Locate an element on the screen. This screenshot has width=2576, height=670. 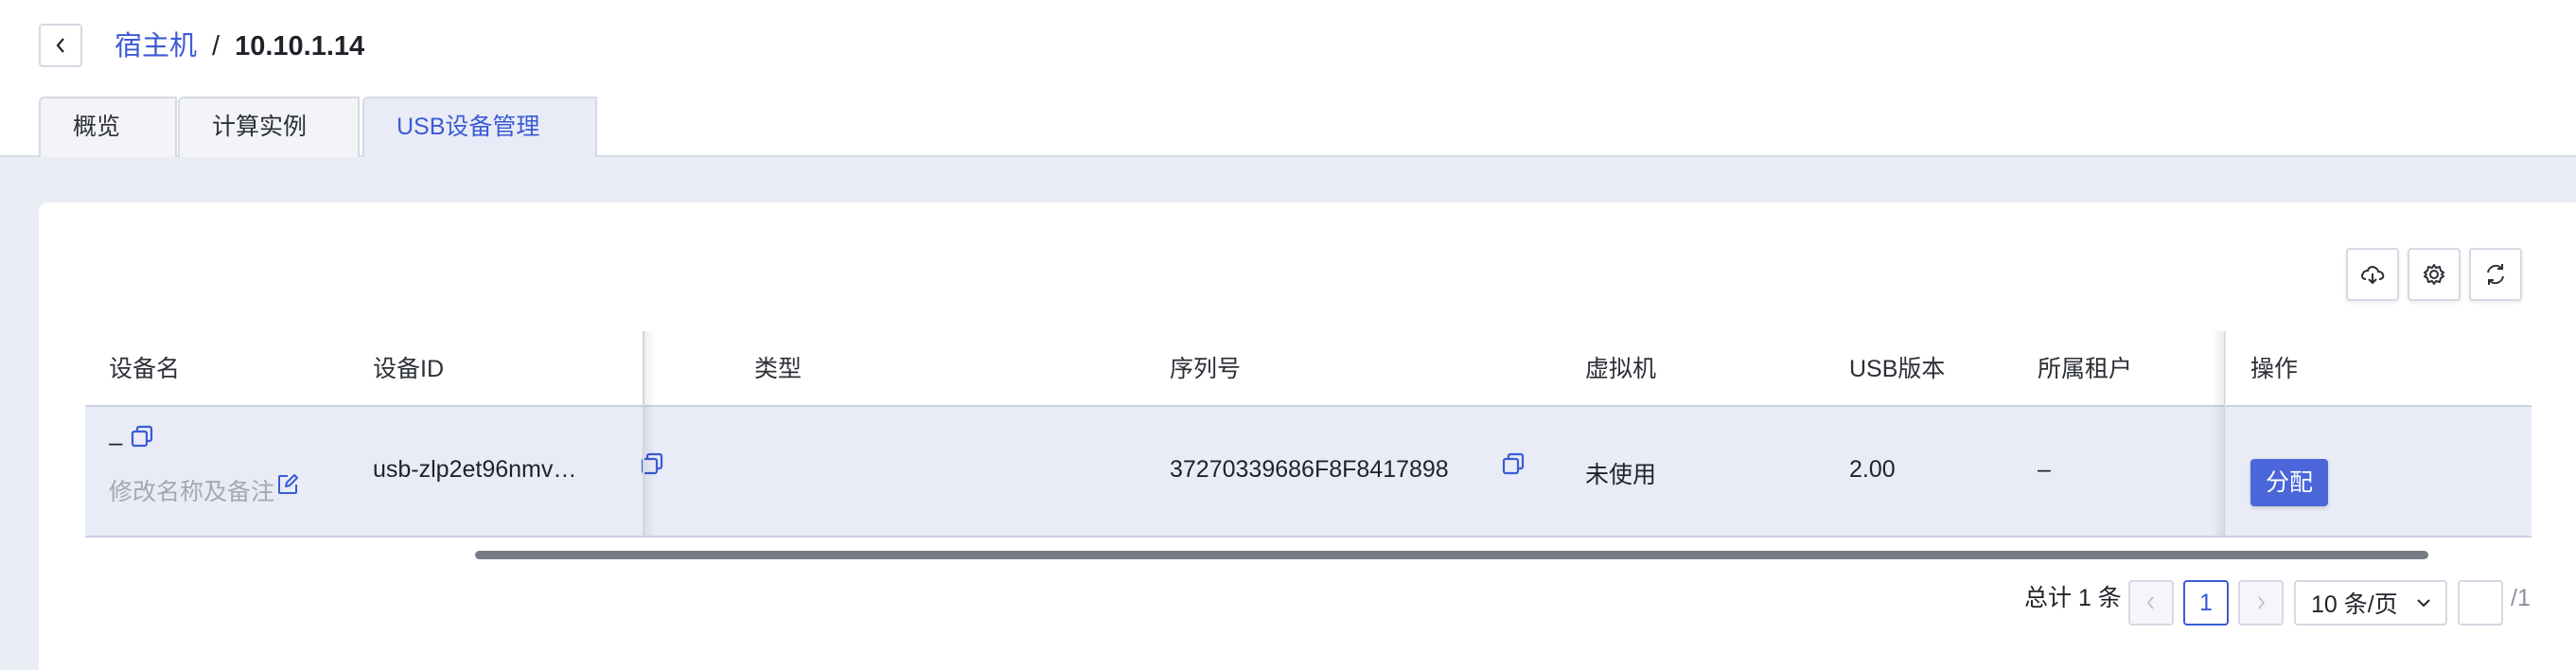
breadcrumb-parent-link: 宿主机 is located at coordinates (156, 46).